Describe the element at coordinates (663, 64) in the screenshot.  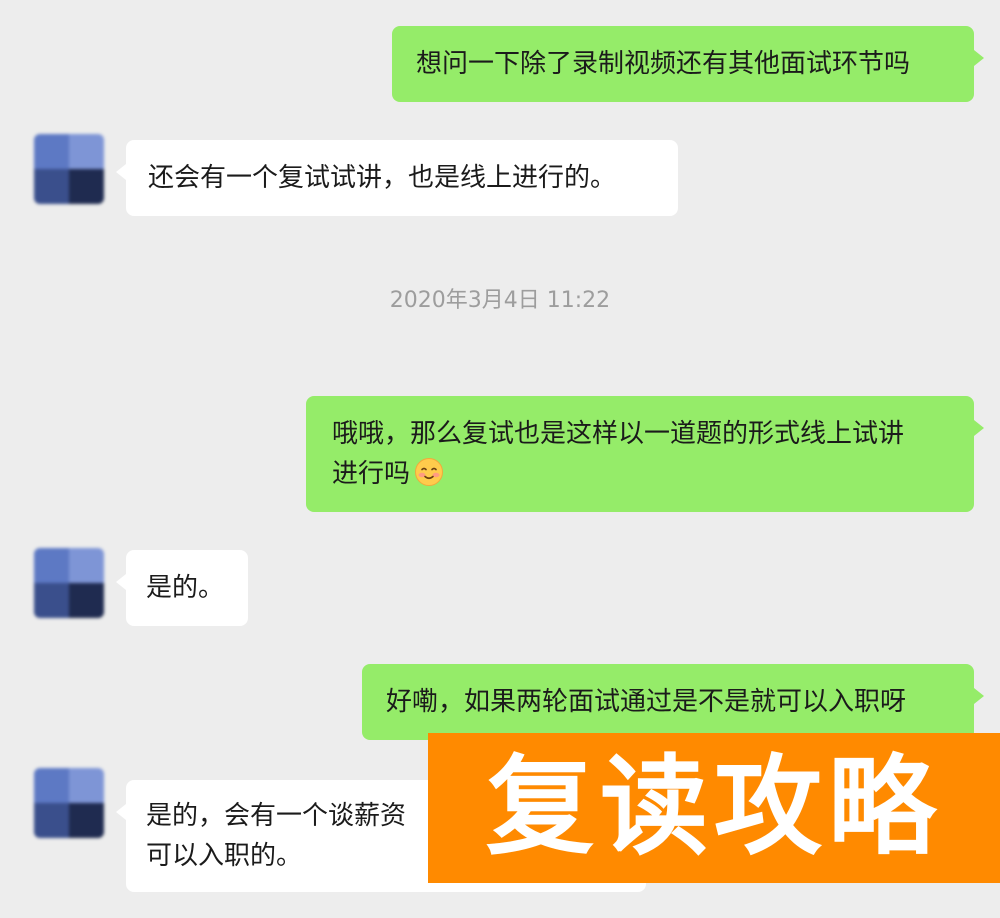
I see `message-text: 想问一下除了录制视频还有其他面试环节吗` at that location.